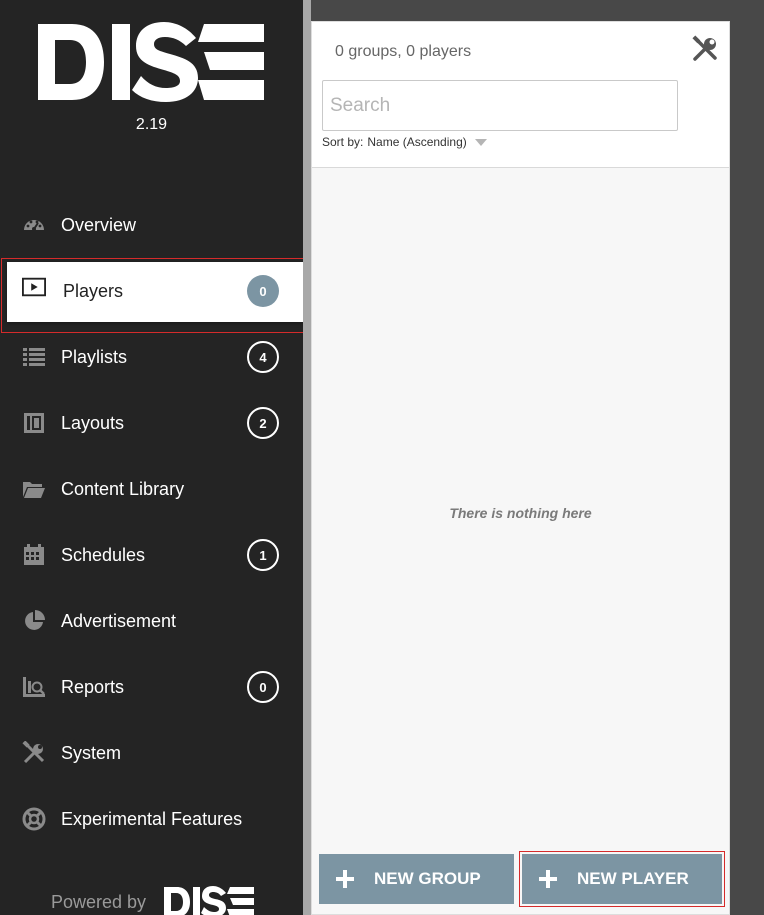  I want to click on sidebar-item-experimental-features: Experimental Features, so click(151, 819).